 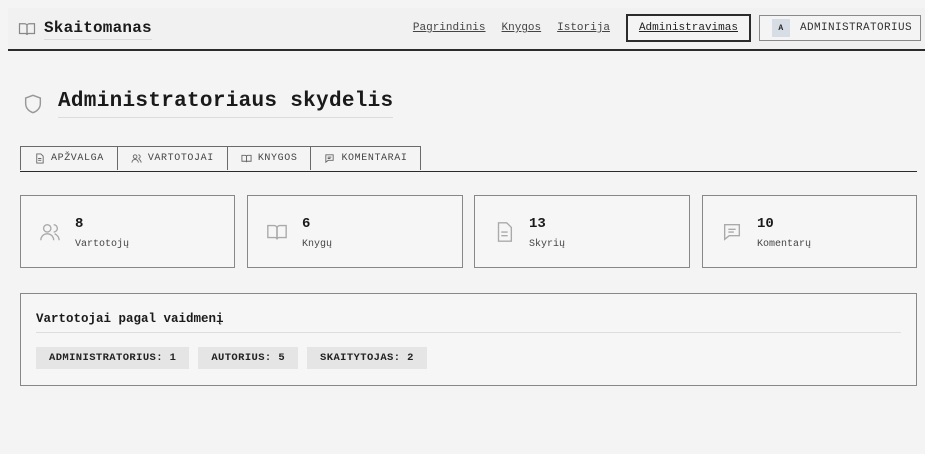 I want to click on stat-card-chapters: 13 Skyrių, so click(x=582, y=231).